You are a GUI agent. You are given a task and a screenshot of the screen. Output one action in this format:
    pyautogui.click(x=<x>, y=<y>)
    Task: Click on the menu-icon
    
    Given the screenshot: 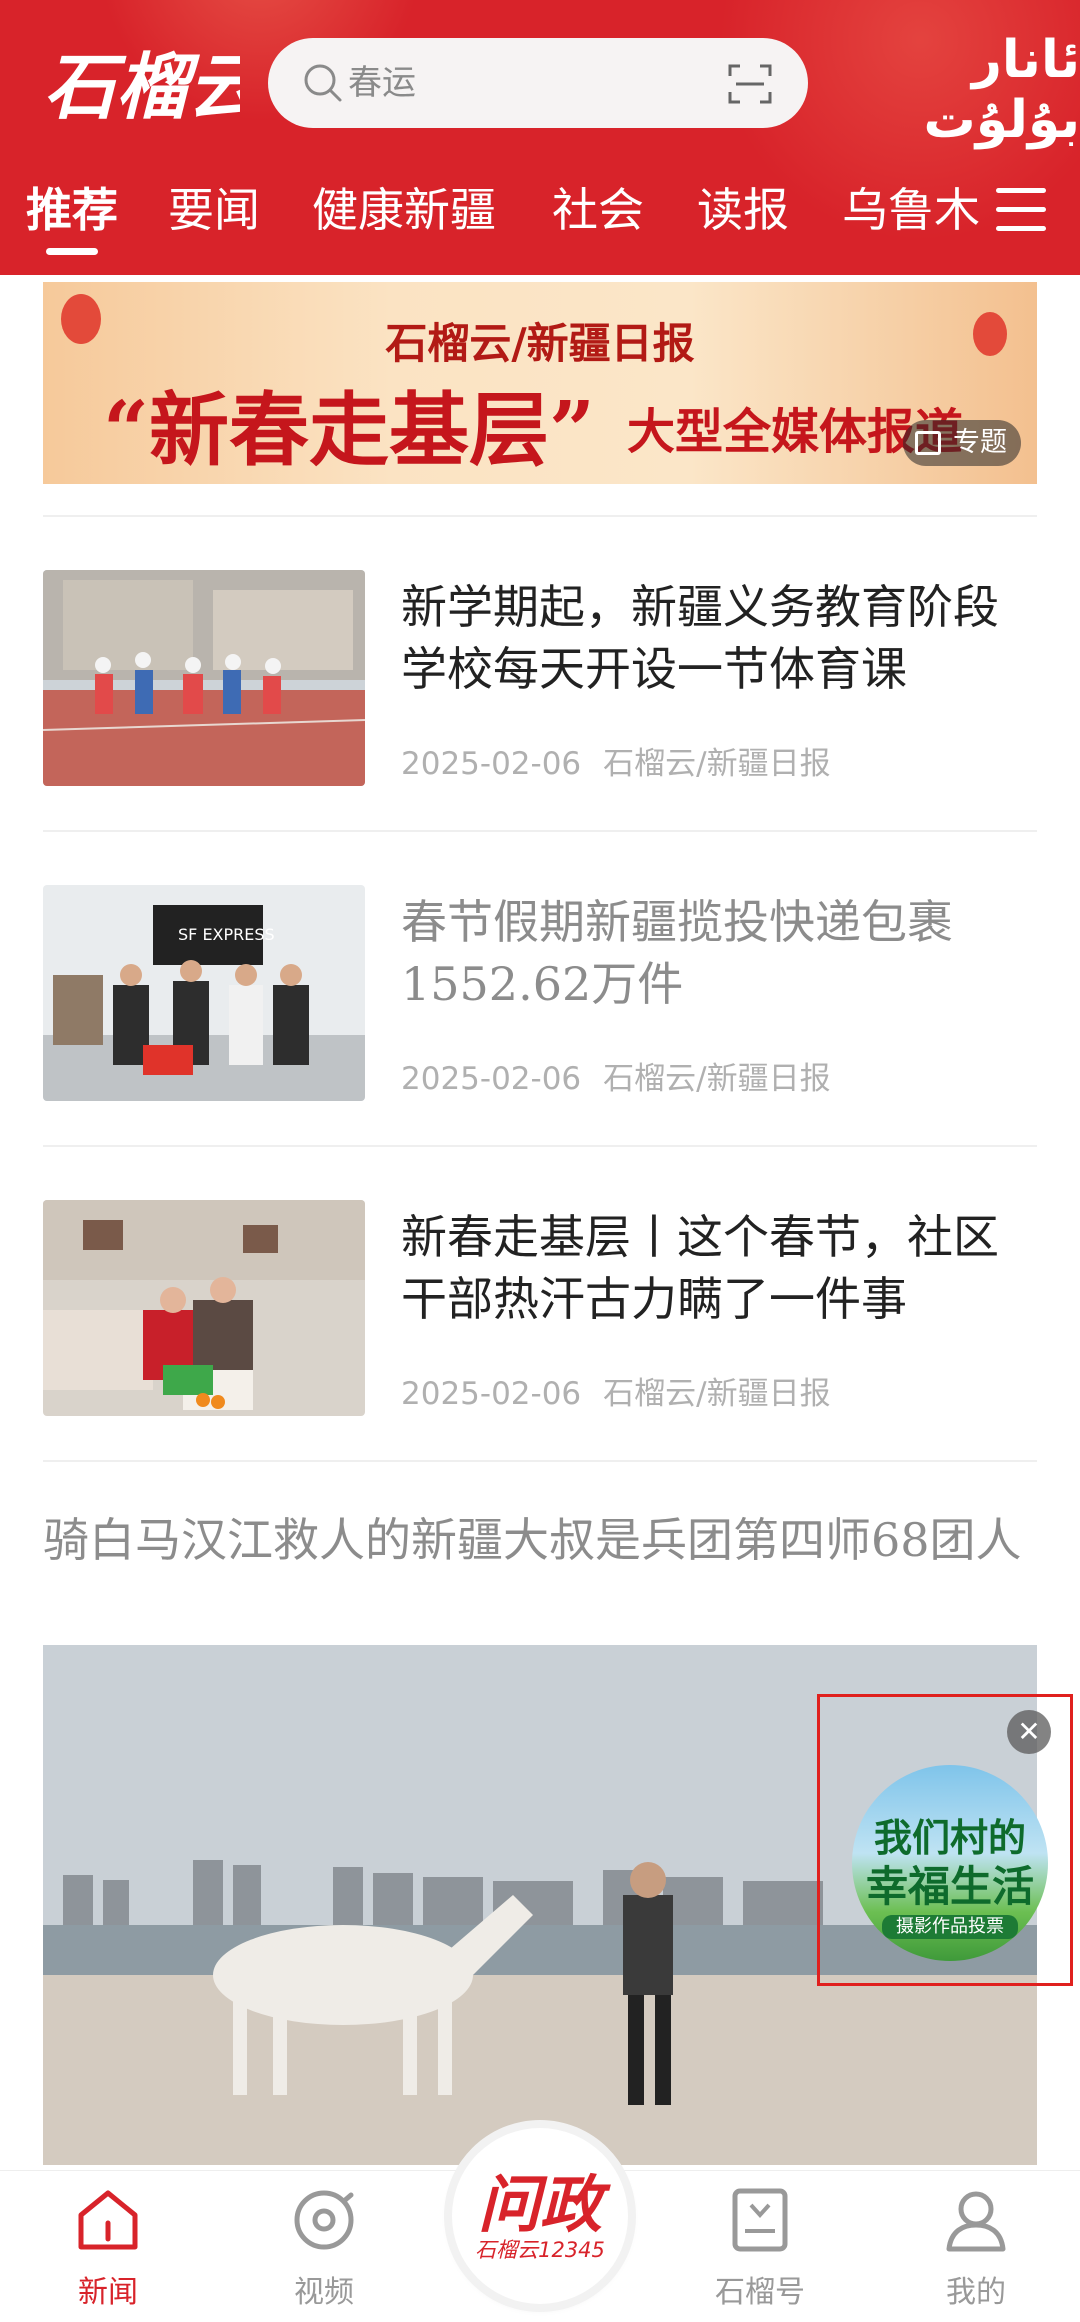 What is the action you would take?
    pyautogui.click(x=1021, y=210)
    